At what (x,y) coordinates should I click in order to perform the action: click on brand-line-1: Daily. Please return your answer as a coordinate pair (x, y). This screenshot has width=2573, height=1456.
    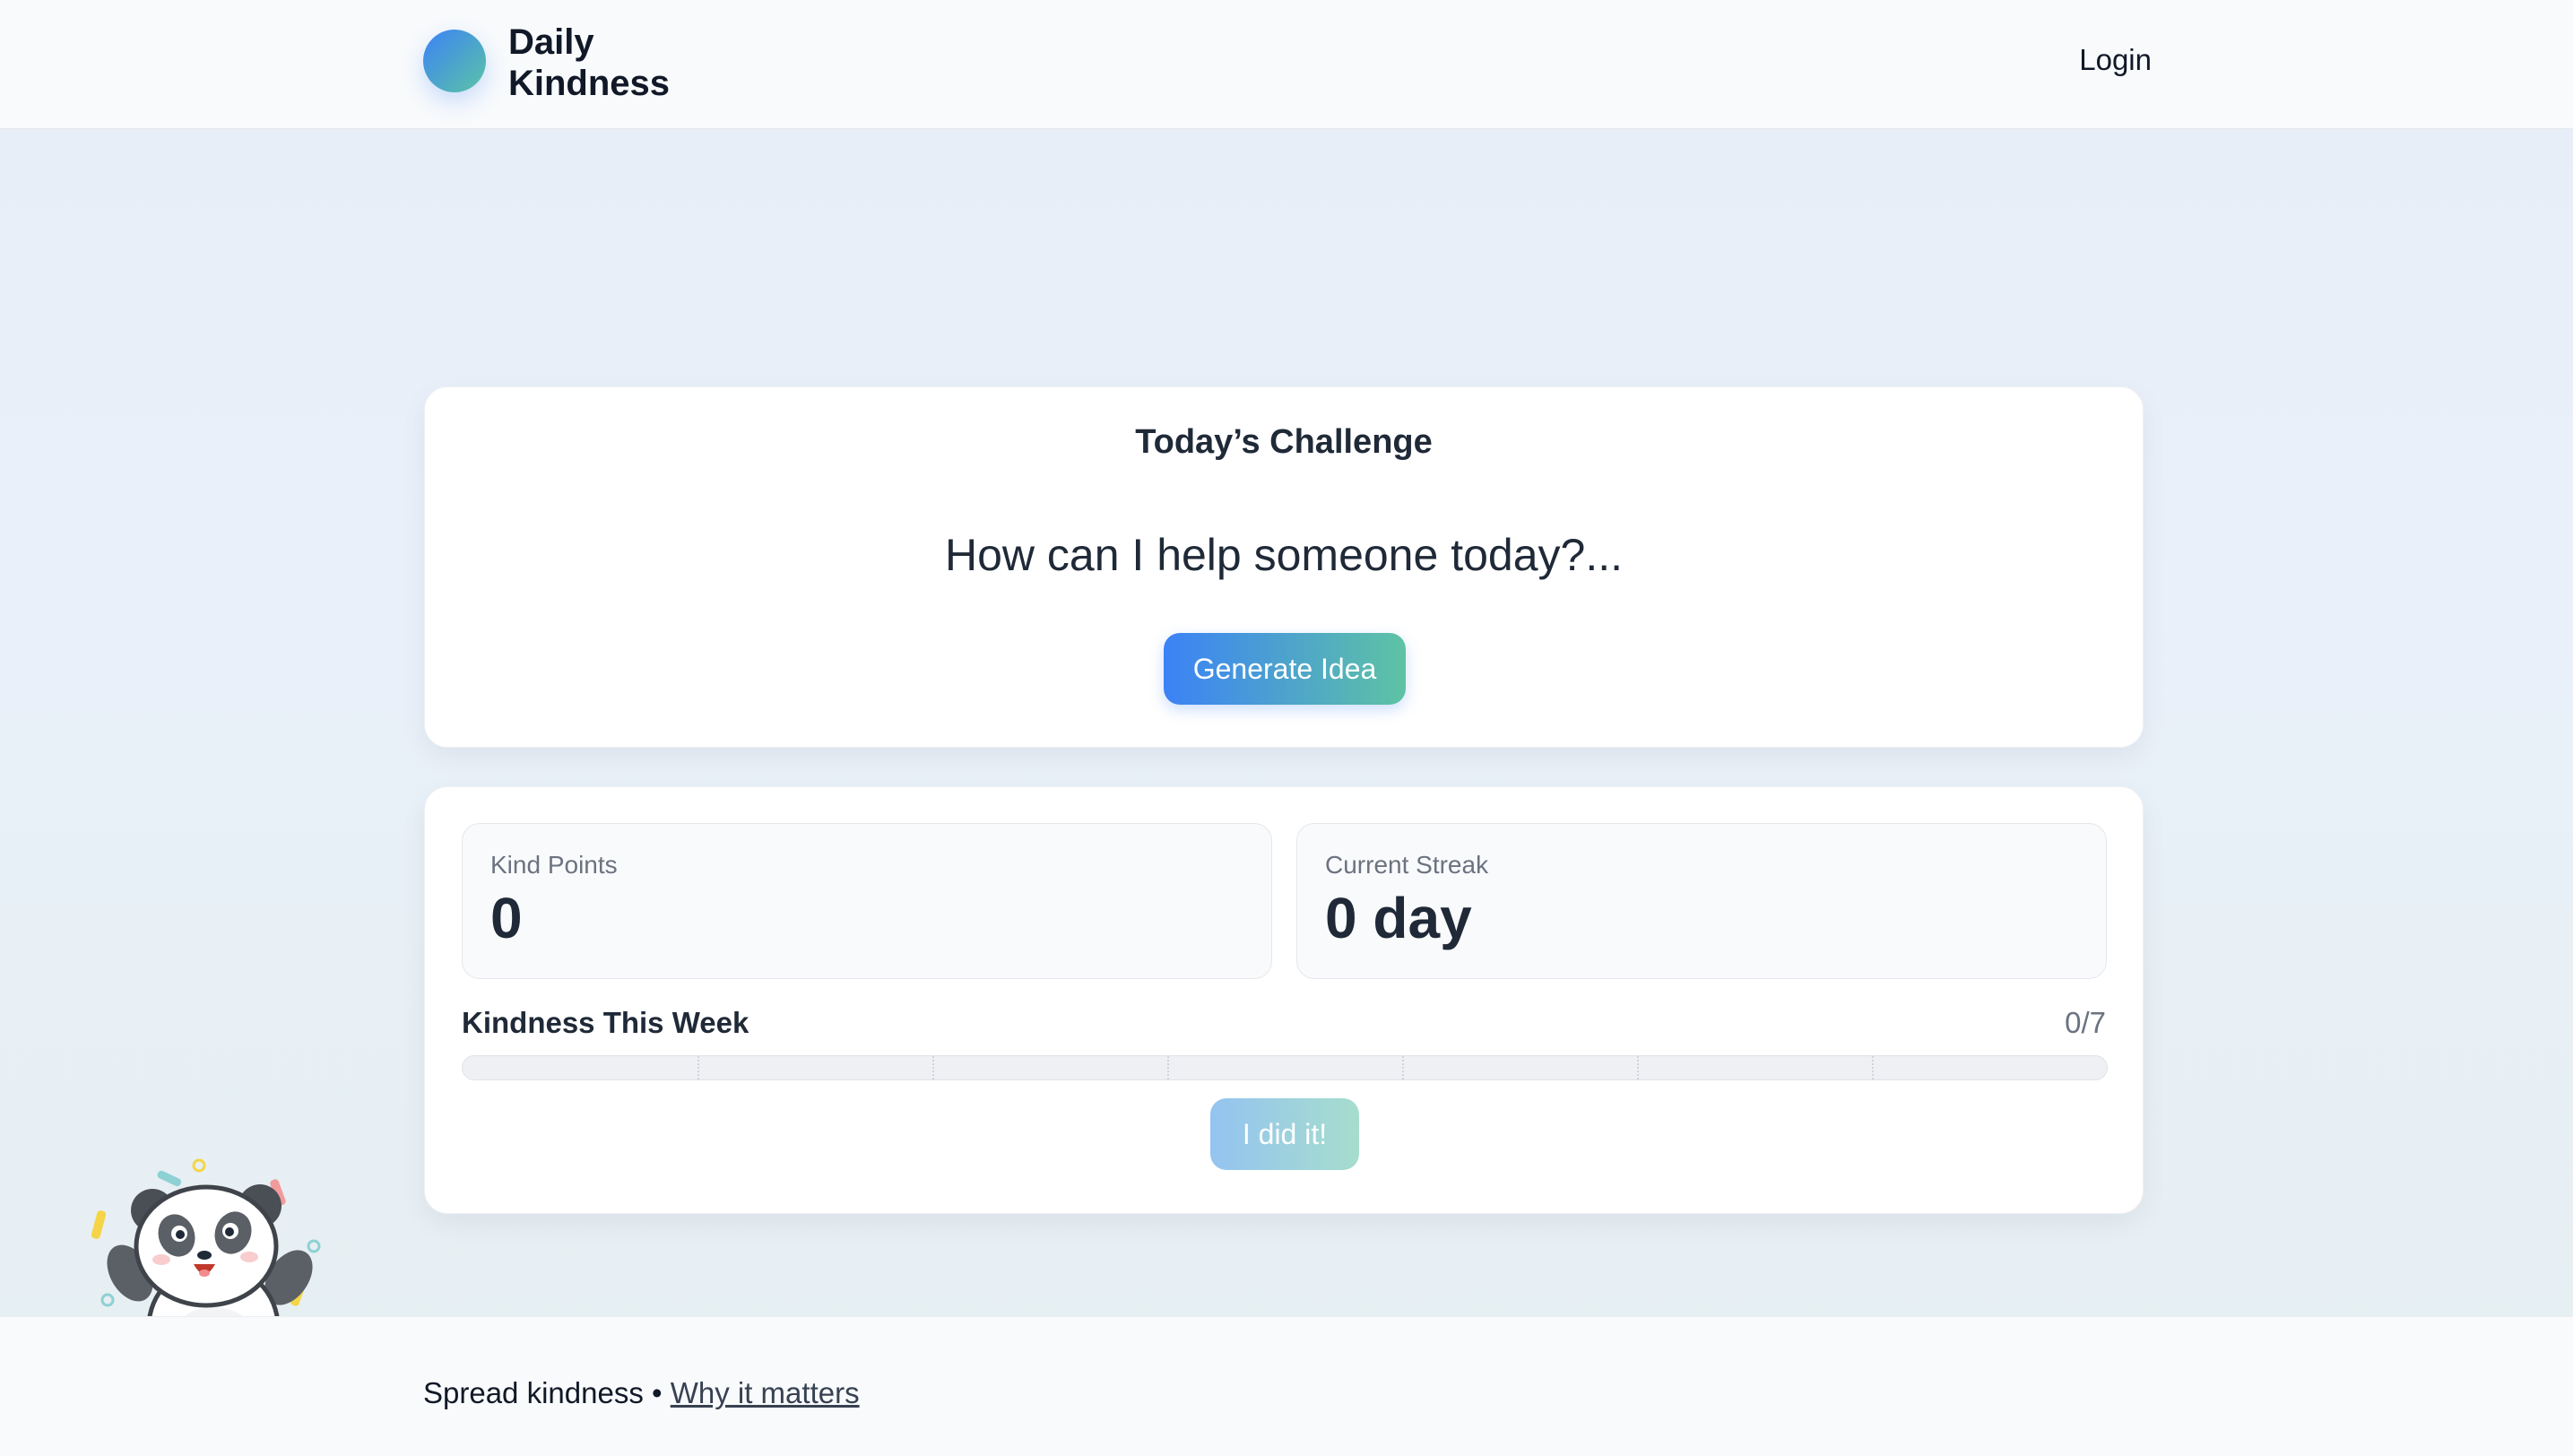
    Looking at the image, I should click on (551, 42).